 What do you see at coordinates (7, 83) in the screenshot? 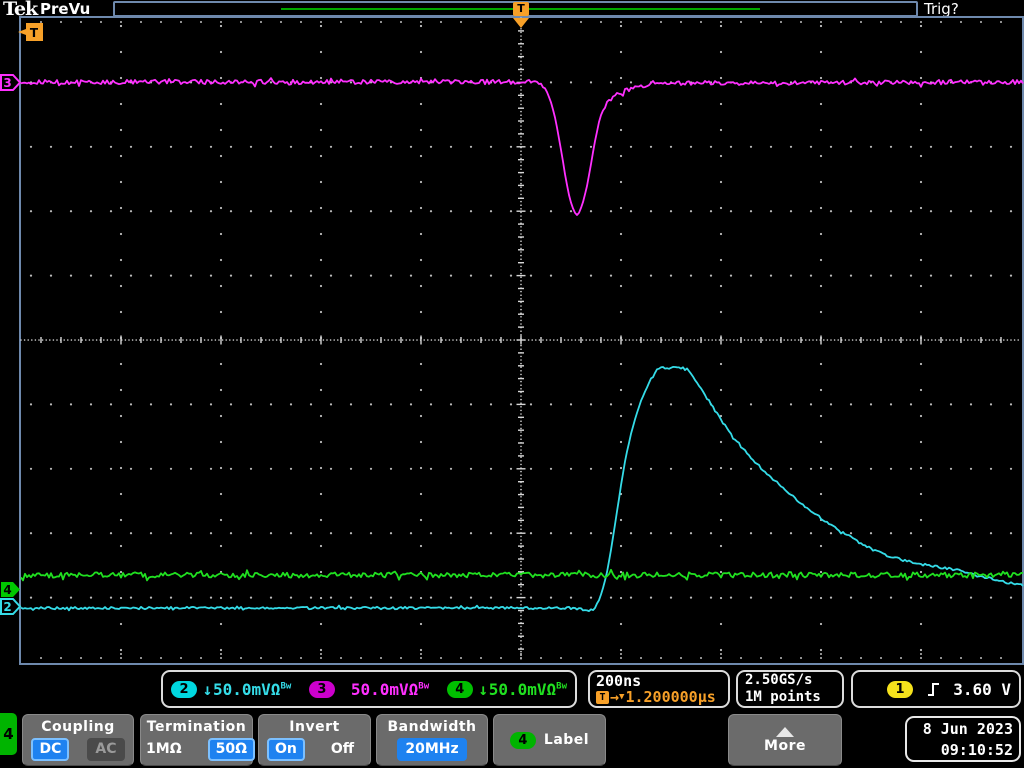
I see `svg-text: 3` at bounding box center [7, 83].